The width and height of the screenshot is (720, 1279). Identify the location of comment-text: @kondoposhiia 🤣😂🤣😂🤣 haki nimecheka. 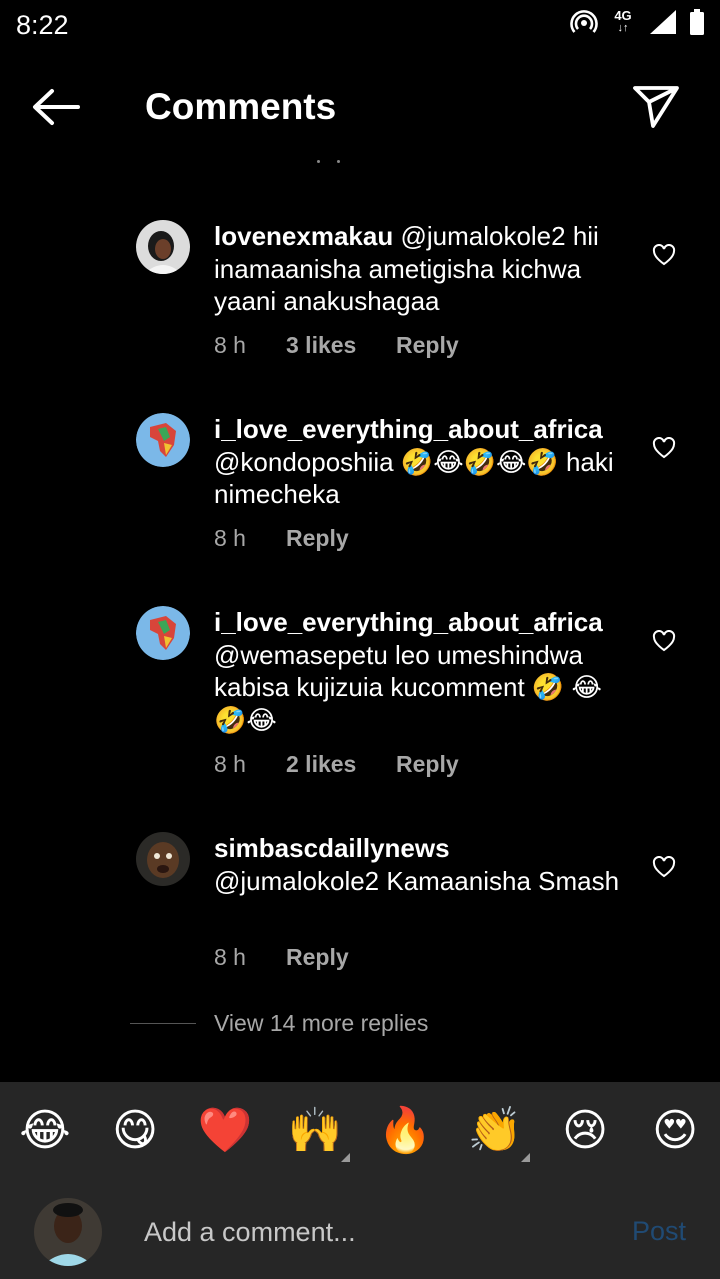
(414, 478).